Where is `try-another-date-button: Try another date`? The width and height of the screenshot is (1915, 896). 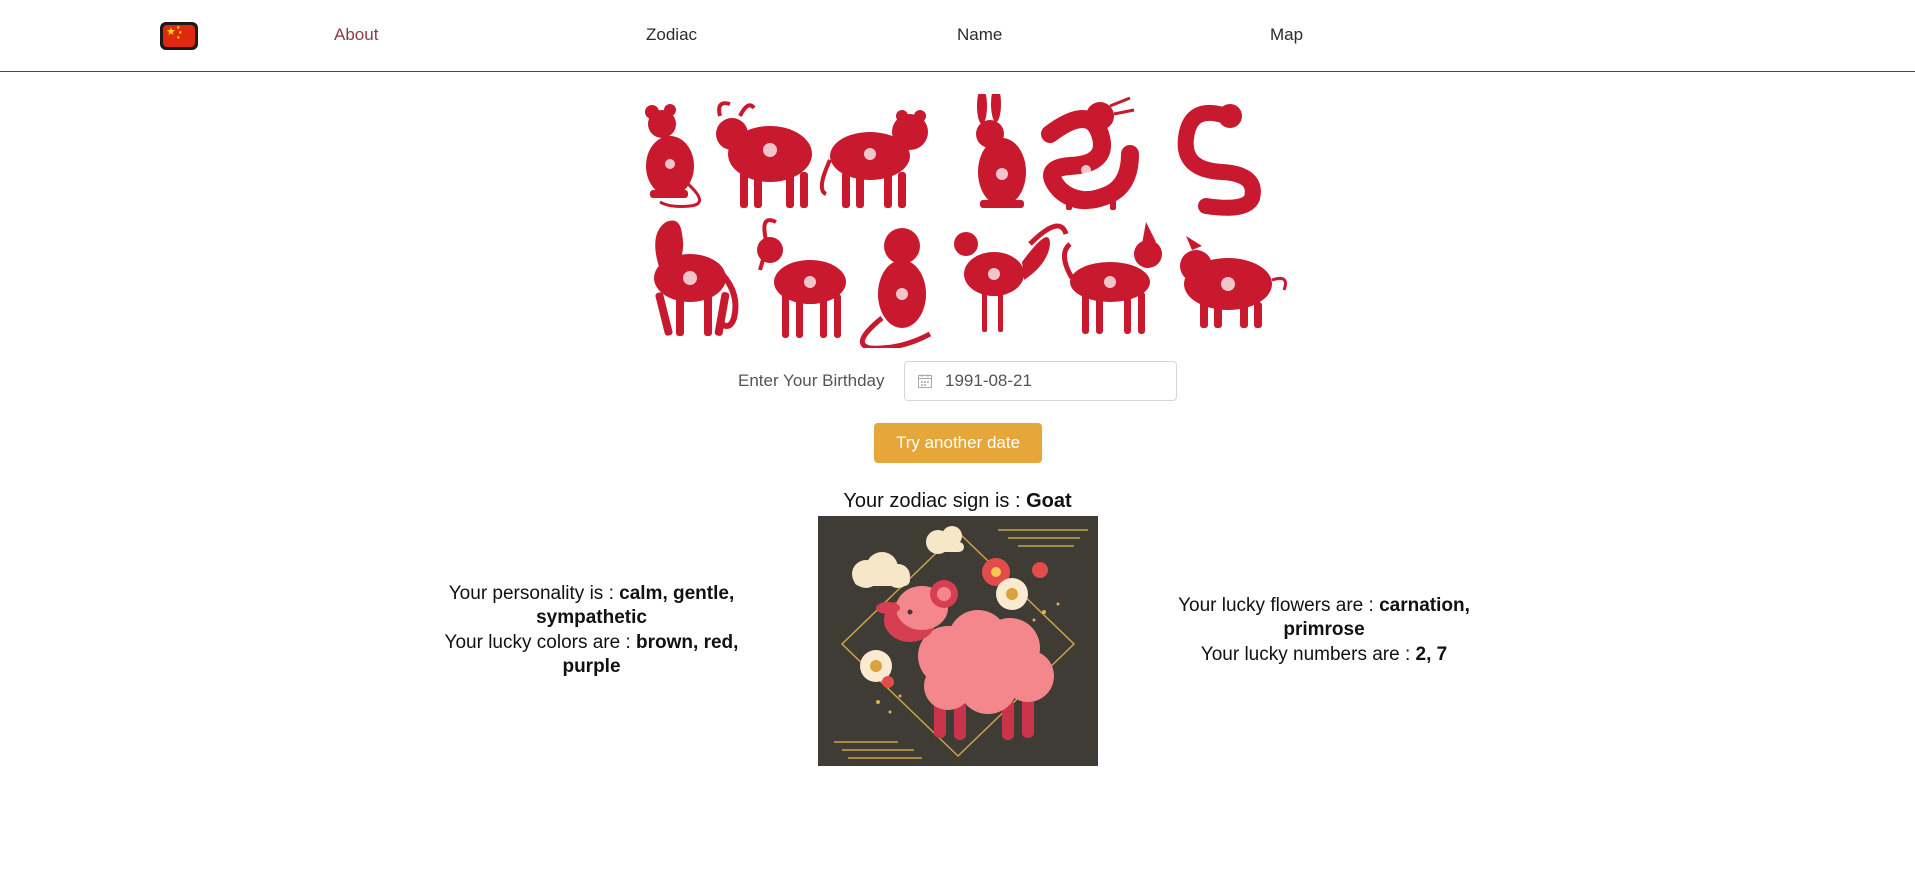
try-another-date-button: Try another date is located at coordinates (958, 443).